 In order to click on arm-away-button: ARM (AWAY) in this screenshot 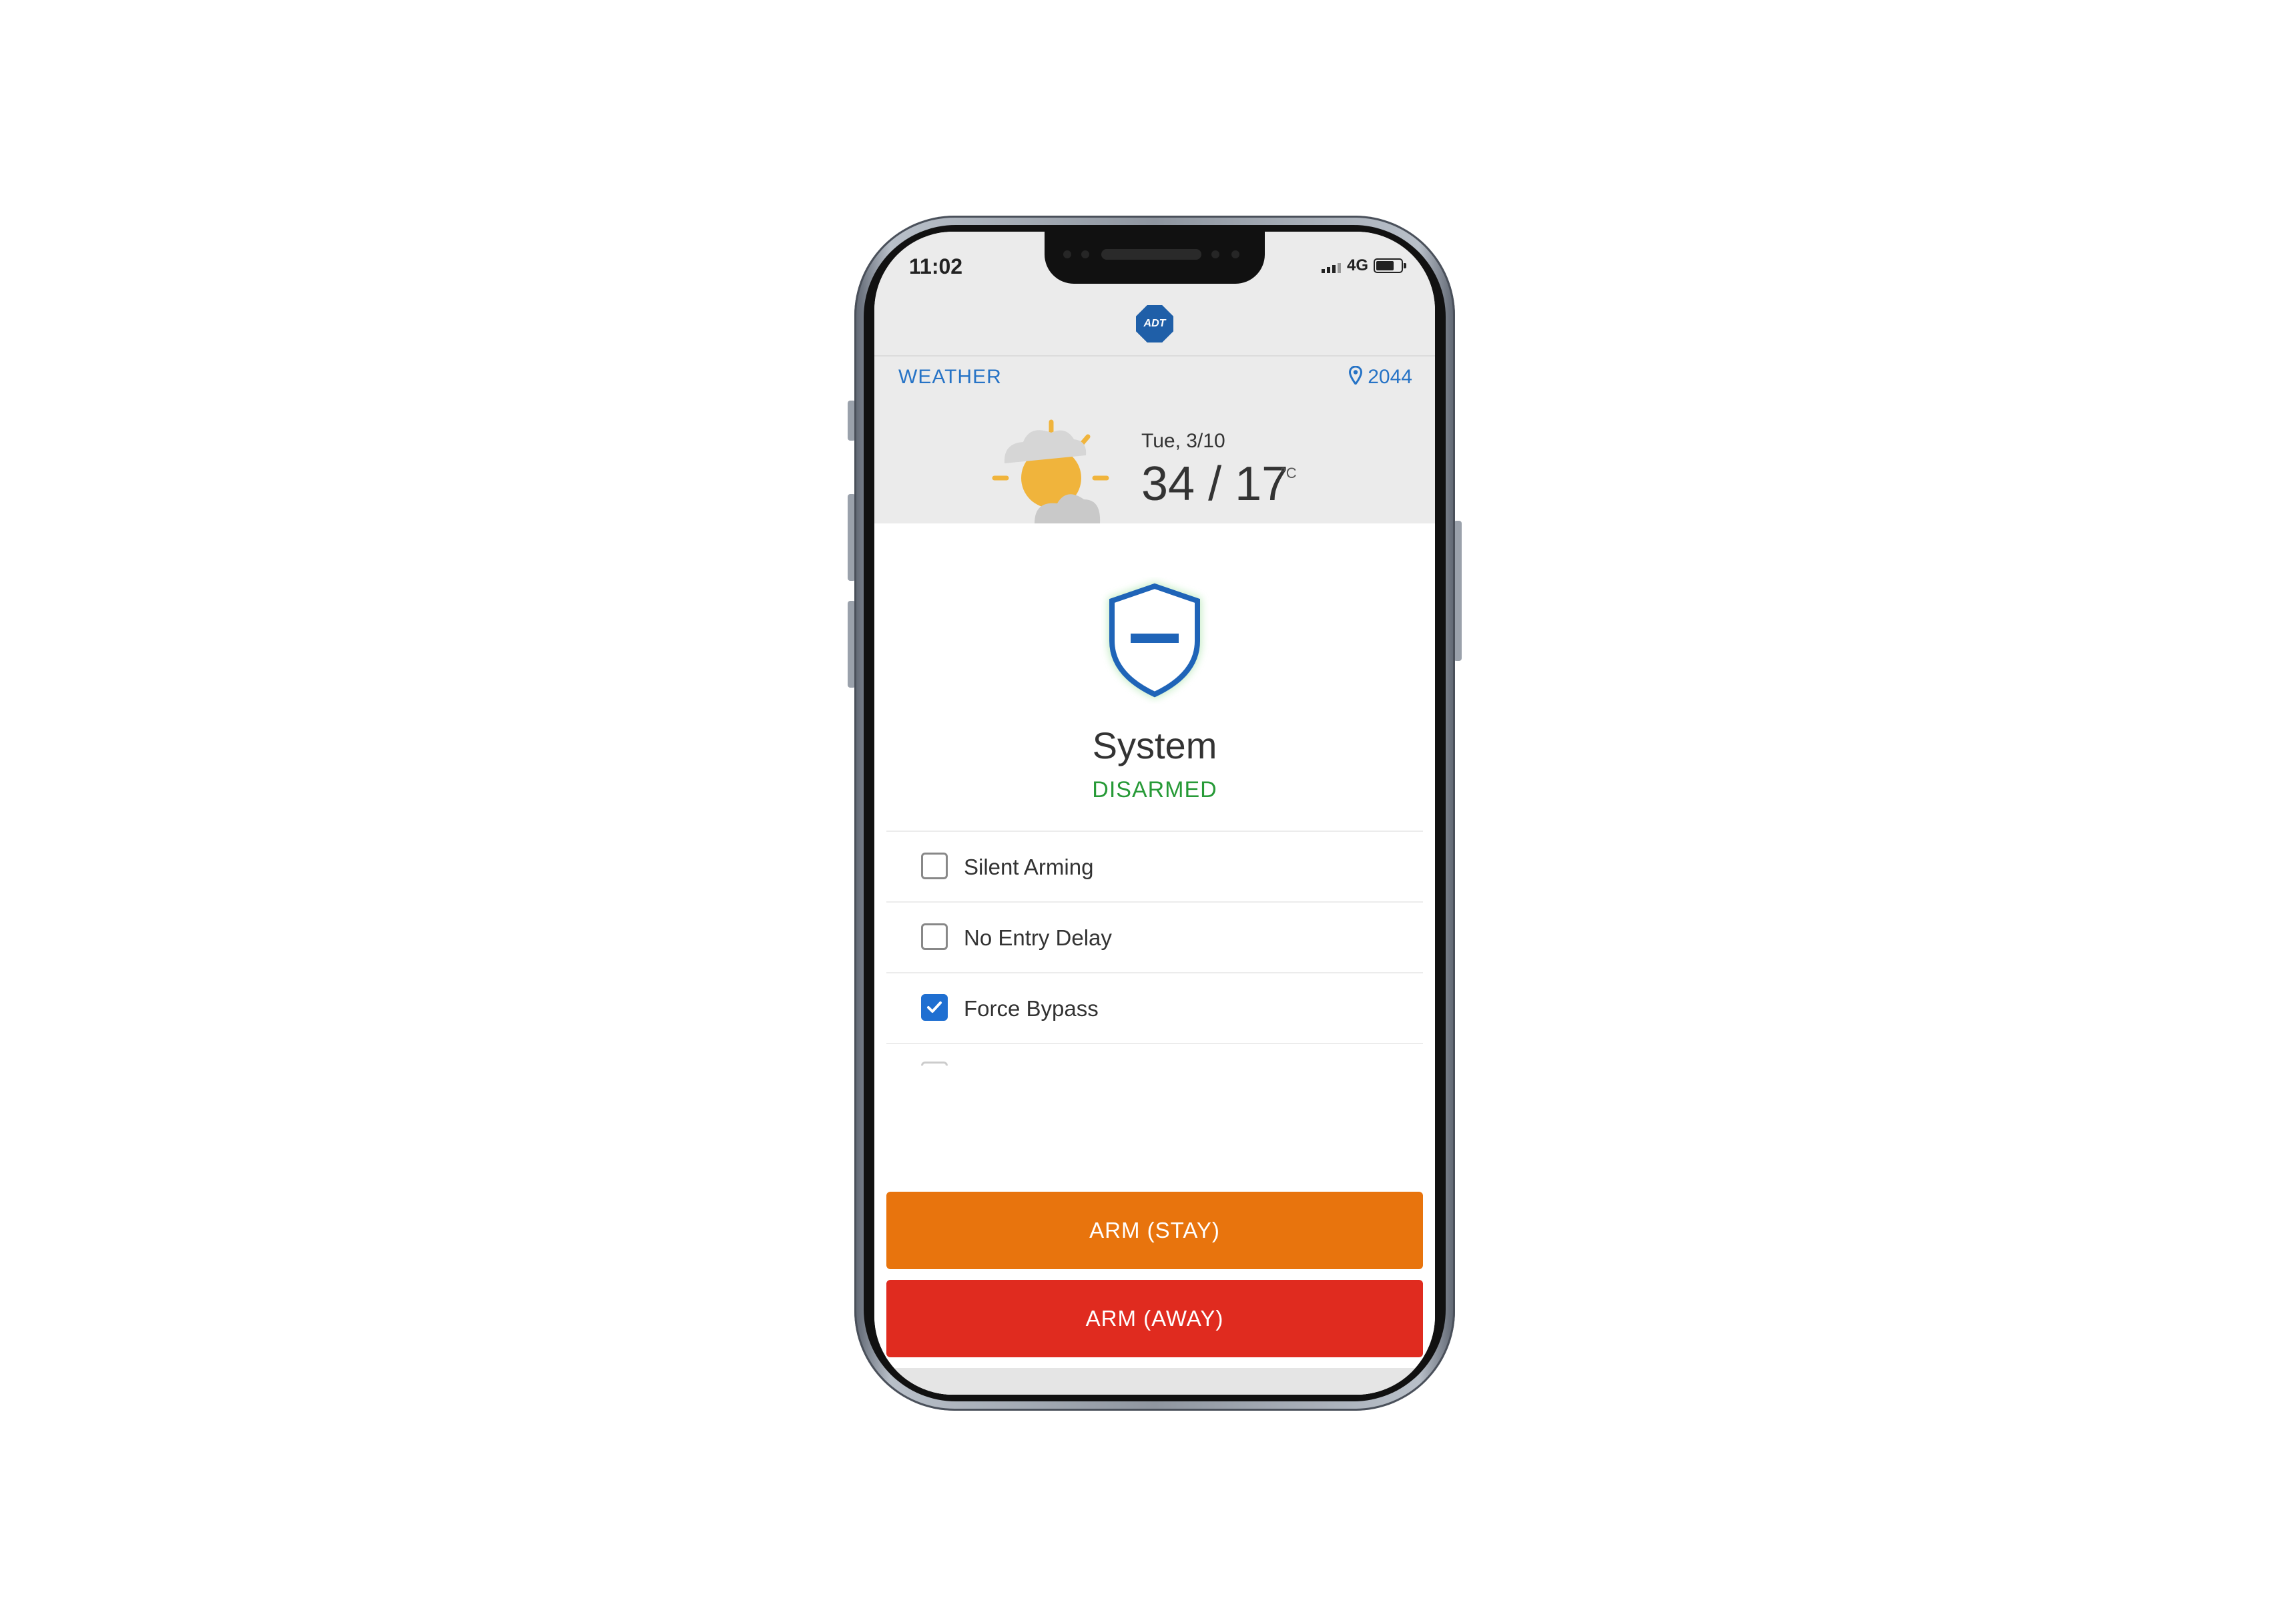, I will do `click(1154, 1318)`.